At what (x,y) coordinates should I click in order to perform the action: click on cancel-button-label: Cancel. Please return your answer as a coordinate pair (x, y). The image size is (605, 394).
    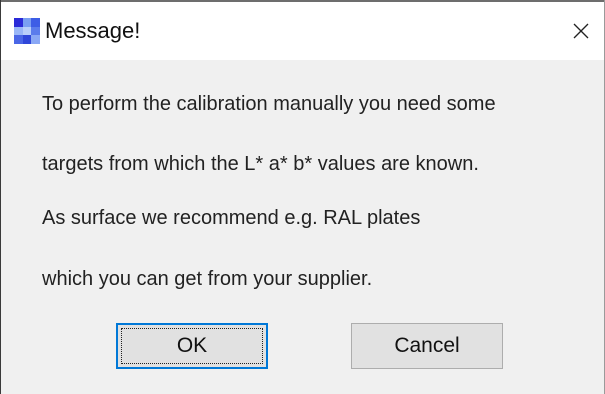
    Looking at the image, I should click on (427, 345).